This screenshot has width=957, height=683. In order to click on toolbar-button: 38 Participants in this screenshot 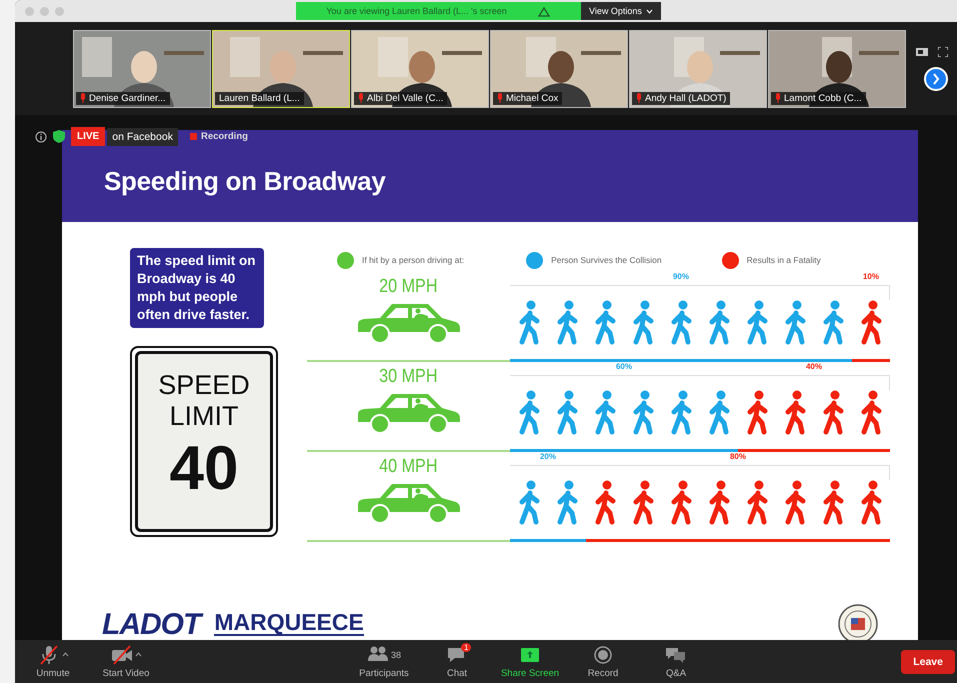, I will do `click(384, 661)`.